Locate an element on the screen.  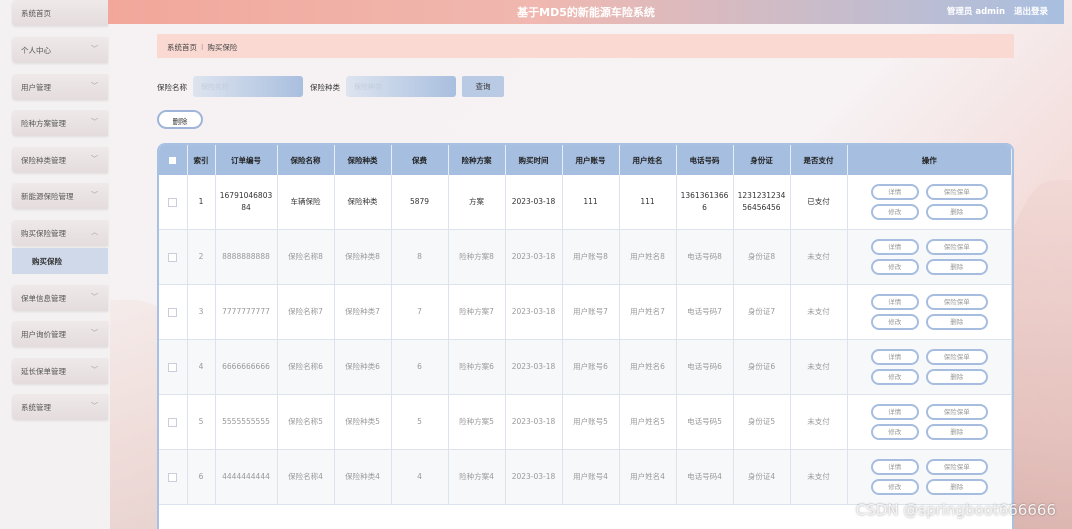
table-cell: 用户姓名5 is located at coordinates (648, 422).